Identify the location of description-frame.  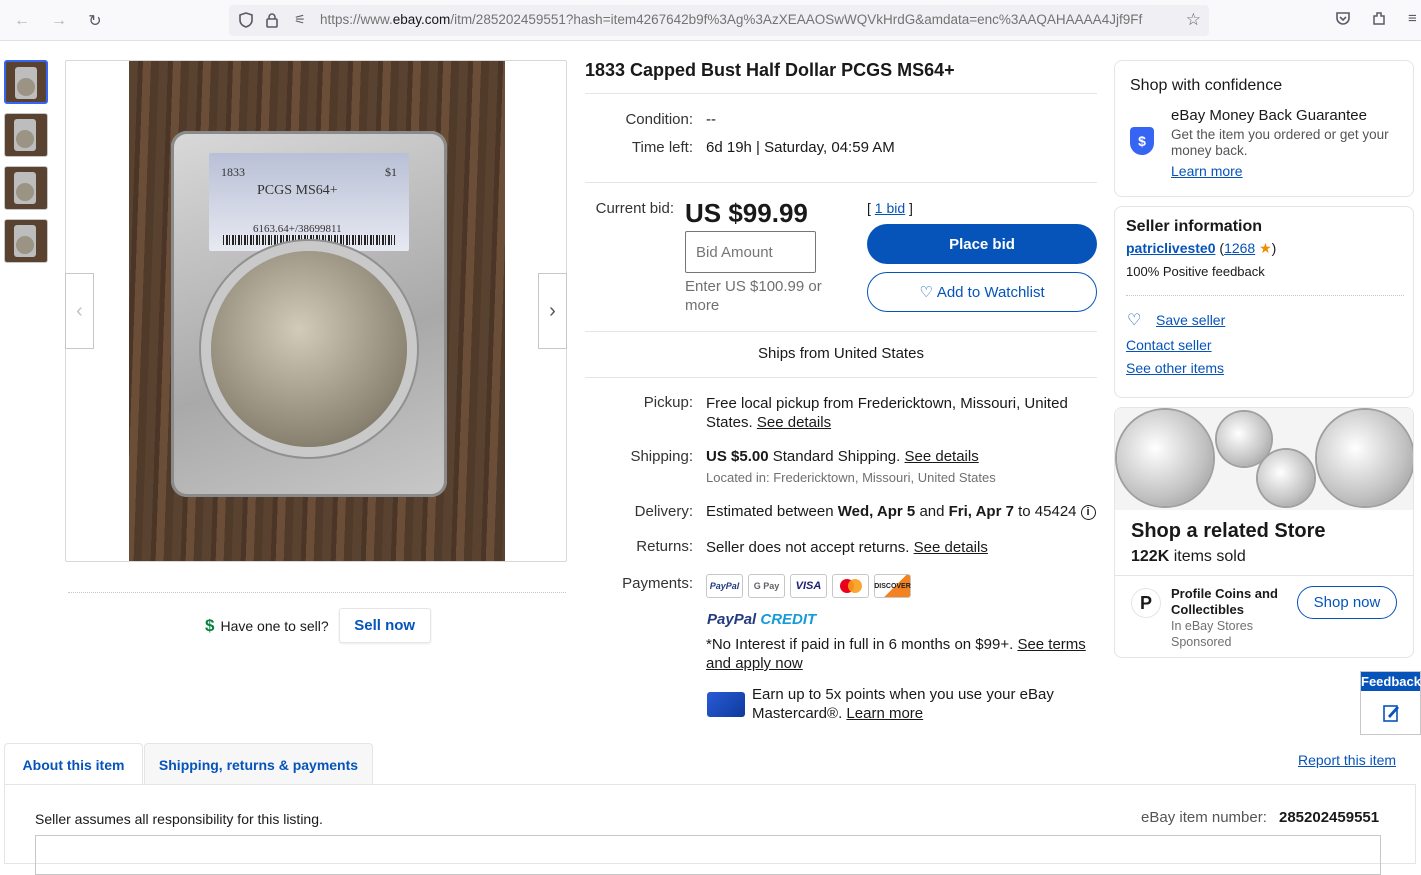
(708, 855).